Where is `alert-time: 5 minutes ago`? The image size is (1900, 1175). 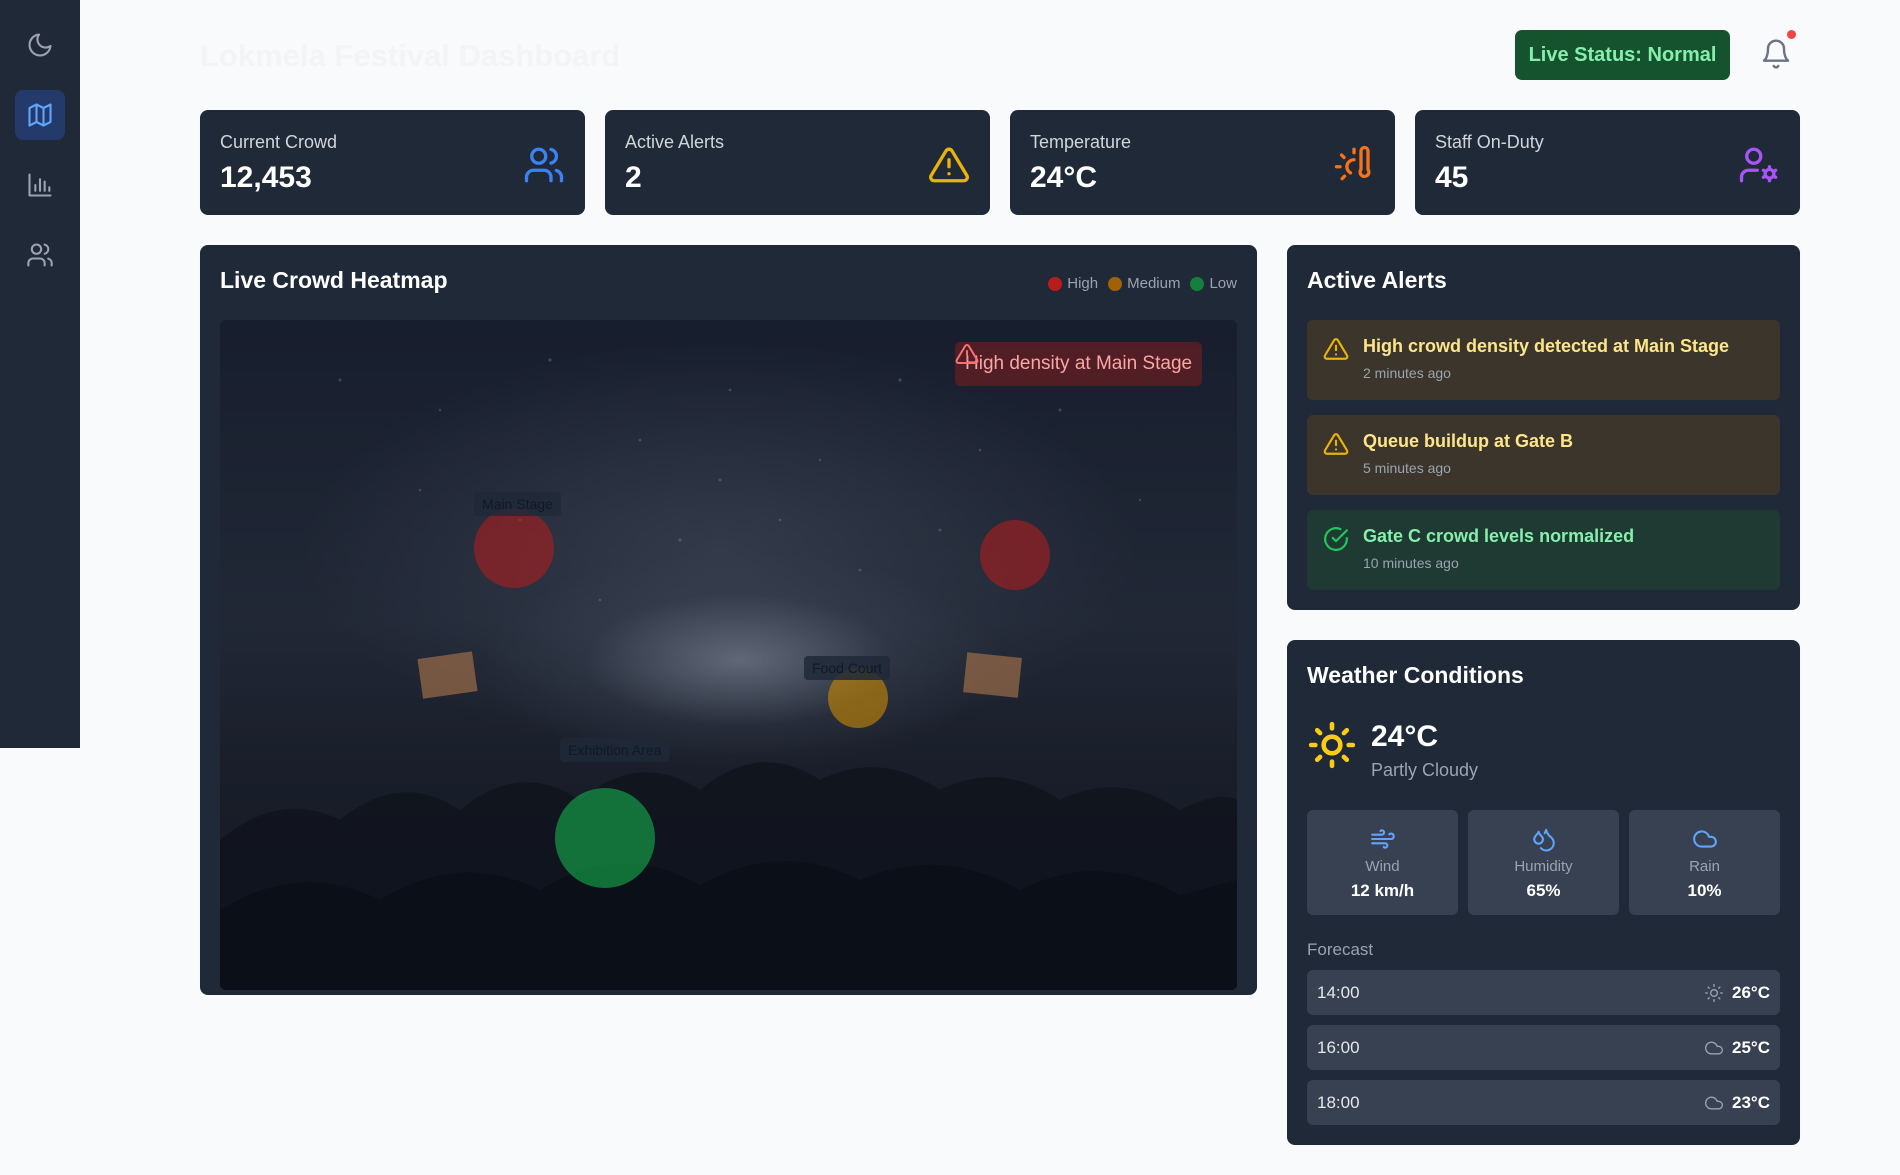
alert-time: 5 minutes ago is located at coordinates (1407, 468).